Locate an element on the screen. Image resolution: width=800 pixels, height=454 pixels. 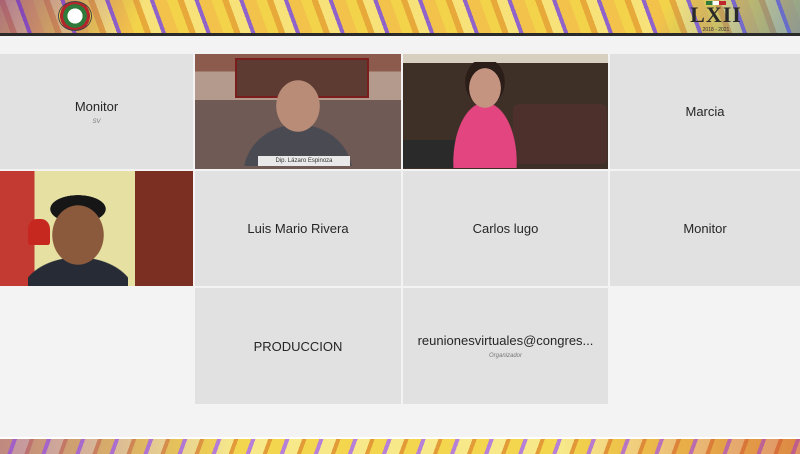
participant-tile-marcia: Marcia is located at coordinates (705, 111).